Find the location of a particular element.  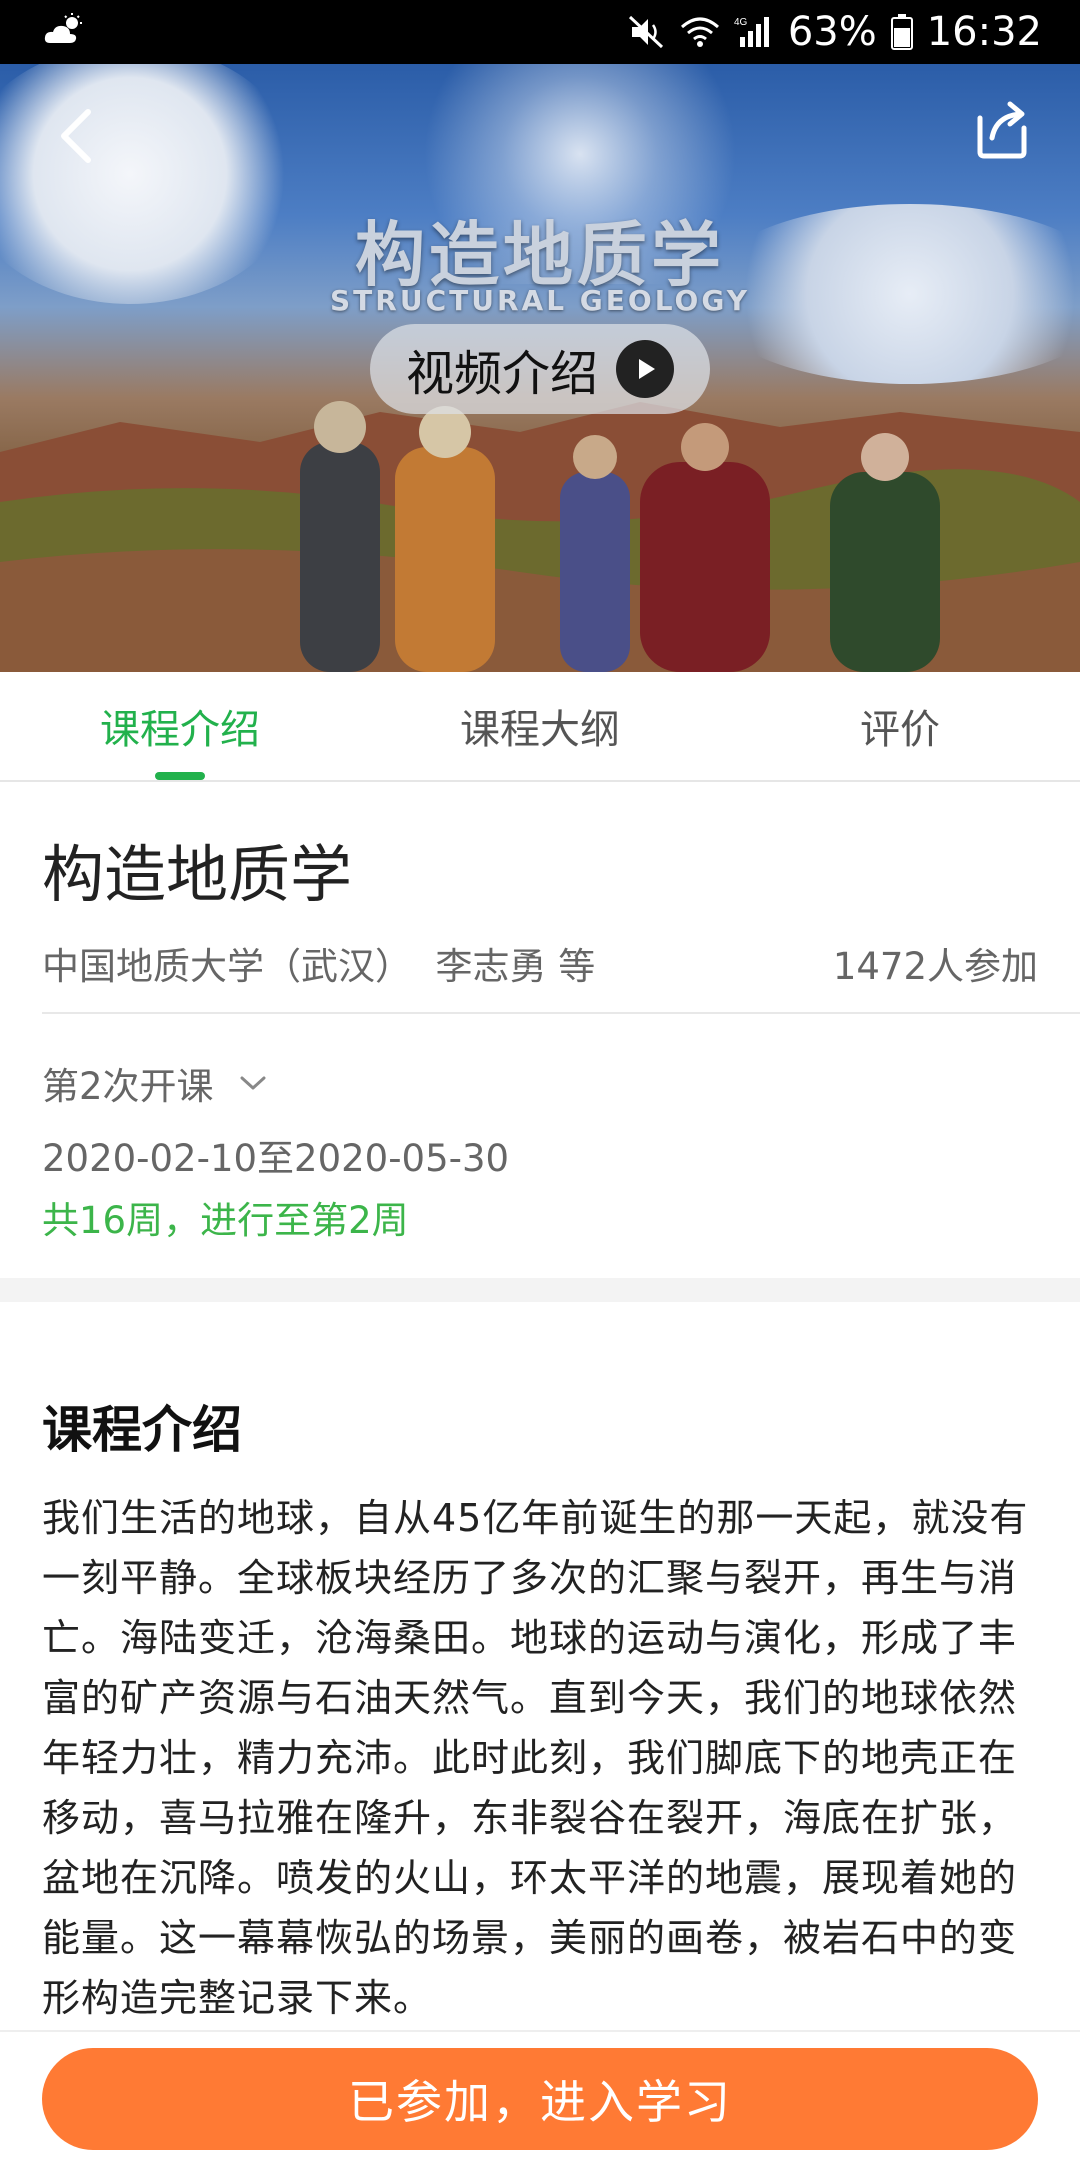

weather-icon is located at coordinates (64, 32).